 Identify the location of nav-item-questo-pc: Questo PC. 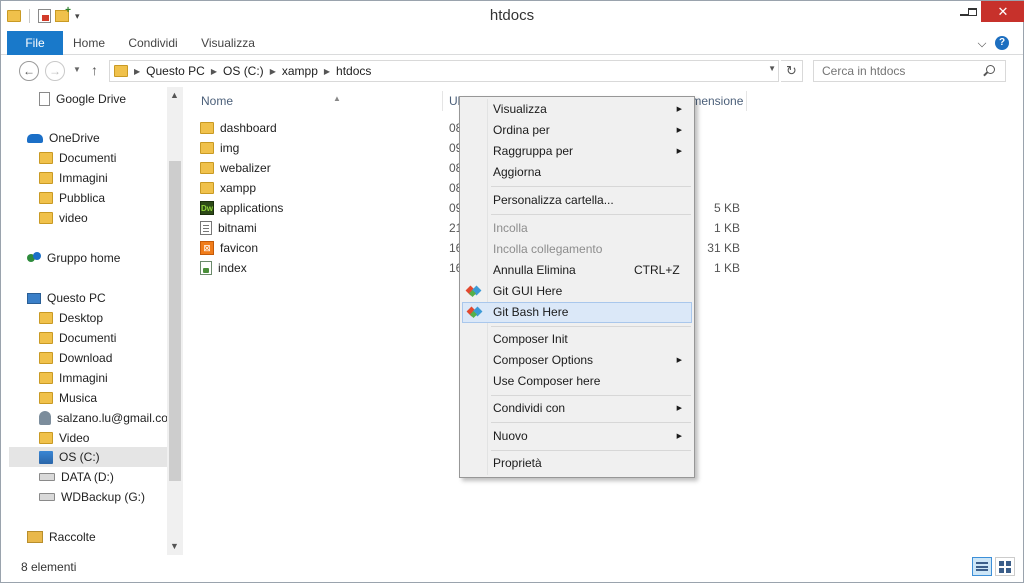
(66, 298).